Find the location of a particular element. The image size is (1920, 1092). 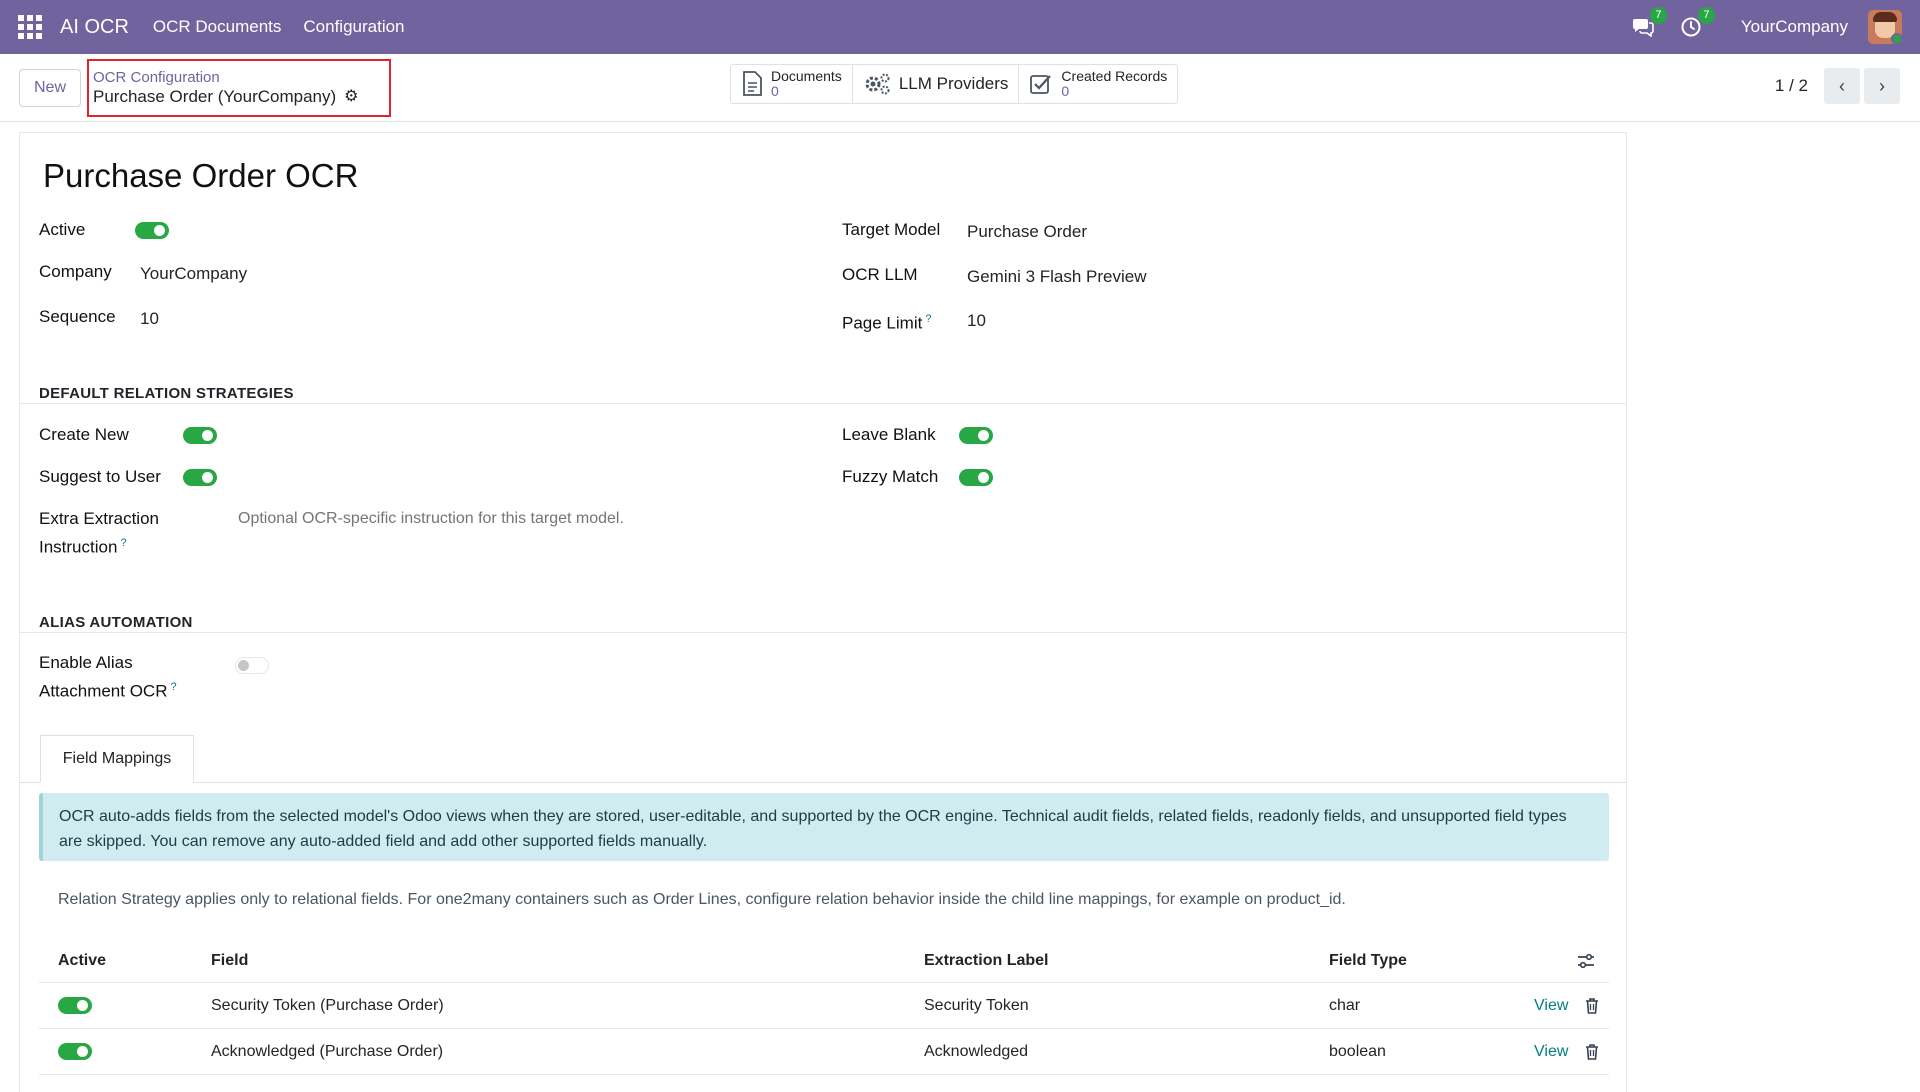

page-limit-label: Page Limit? is located at coordinates (886, 321).